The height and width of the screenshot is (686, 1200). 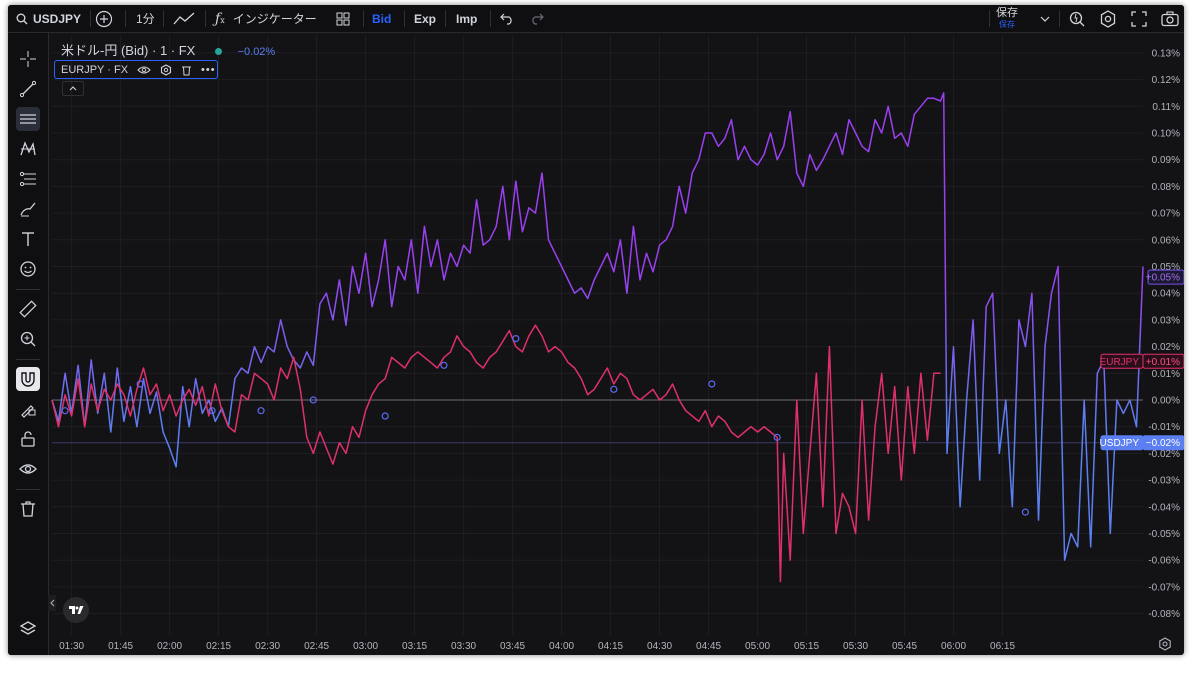 What do you see at coordinates (659, 646) in the screenshot?
I see `time-tick-label: 04:30` at bounding box center [659, 646].